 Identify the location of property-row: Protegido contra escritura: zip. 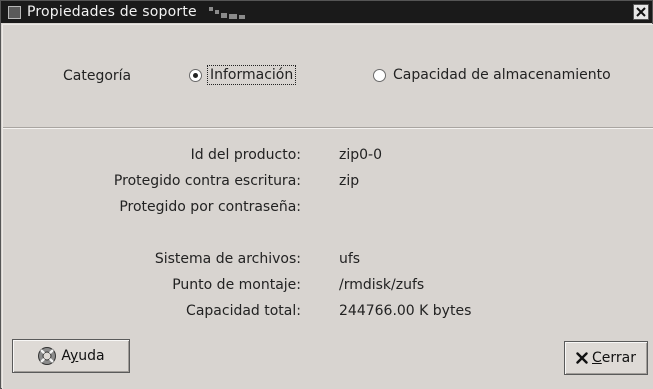
(328, 182).